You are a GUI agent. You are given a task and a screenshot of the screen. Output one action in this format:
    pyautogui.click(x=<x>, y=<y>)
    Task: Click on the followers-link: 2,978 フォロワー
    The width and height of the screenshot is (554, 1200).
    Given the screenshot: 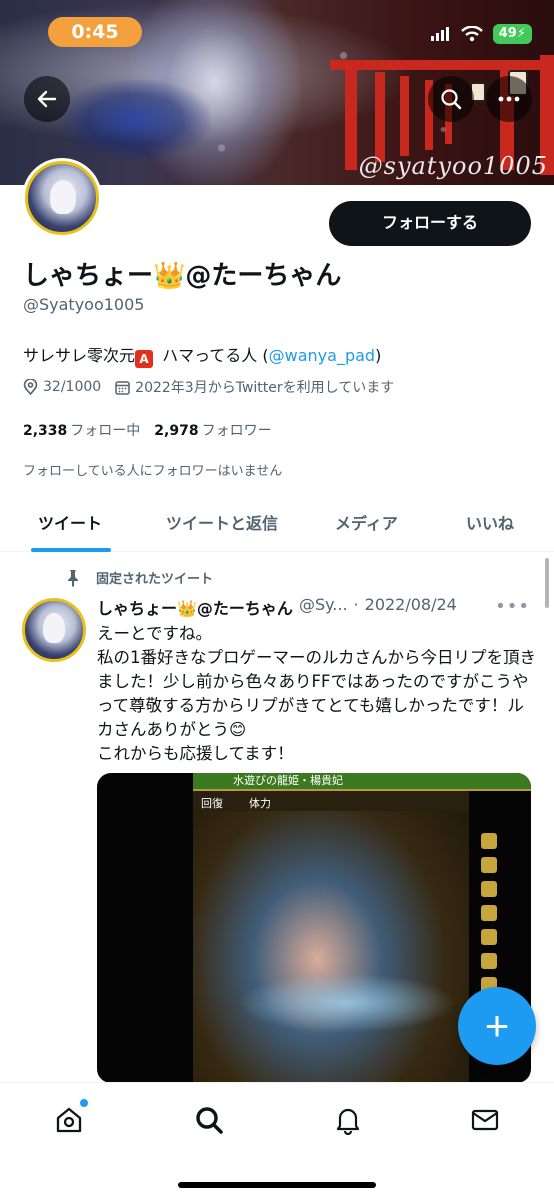 What is the action you would take?
    pyautogui.click(x=212, y=430)
    